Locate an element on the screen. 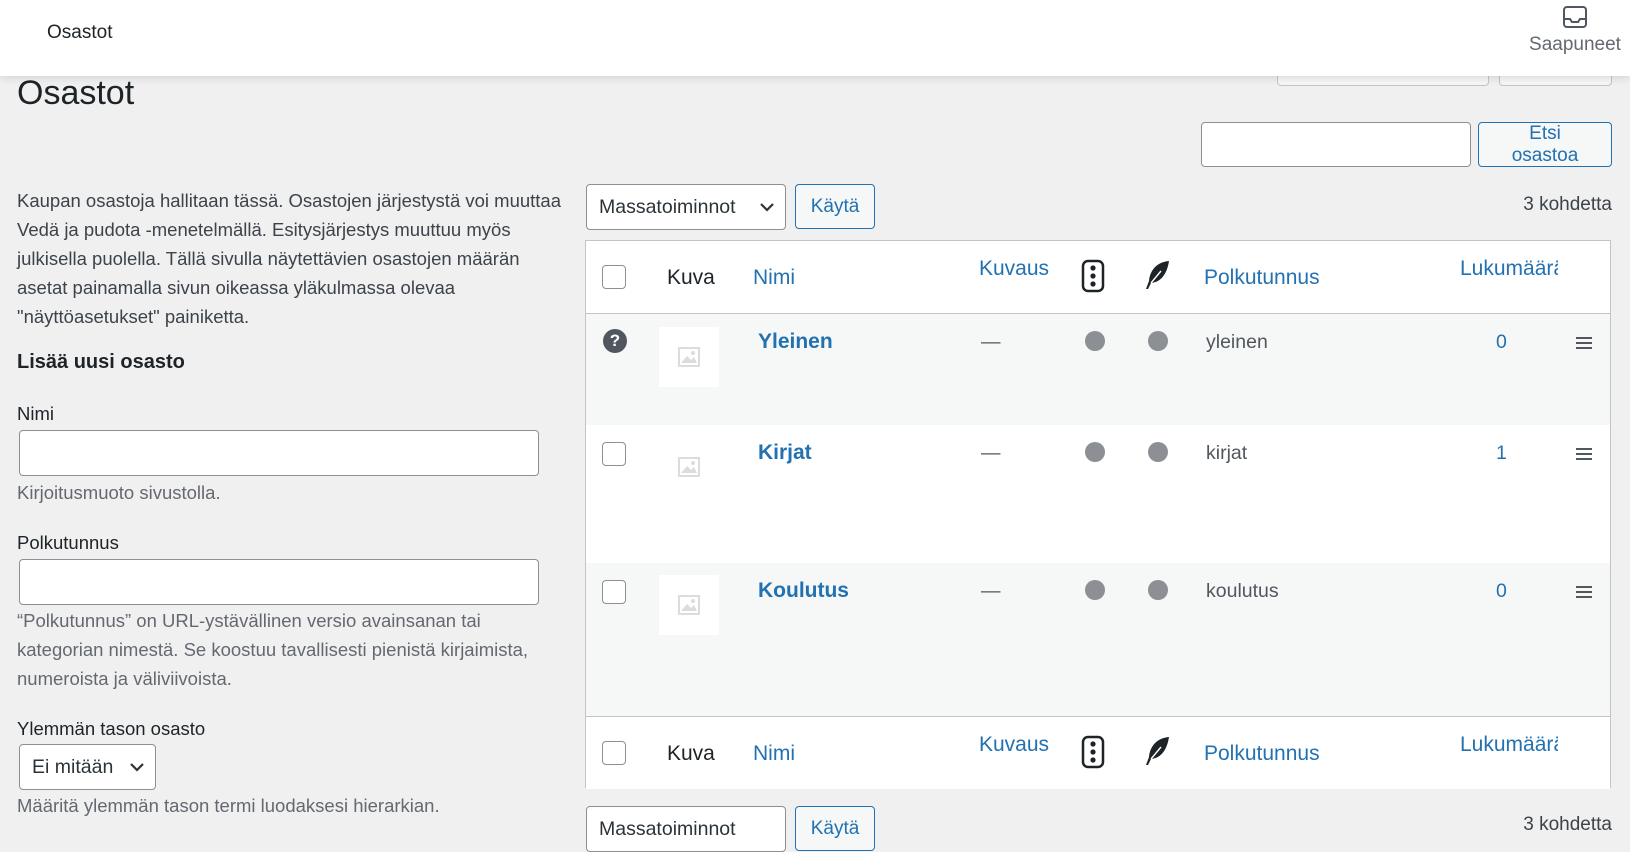  table-row: Koulutus — koulutus 0 is located at coordinates (1098, 639).